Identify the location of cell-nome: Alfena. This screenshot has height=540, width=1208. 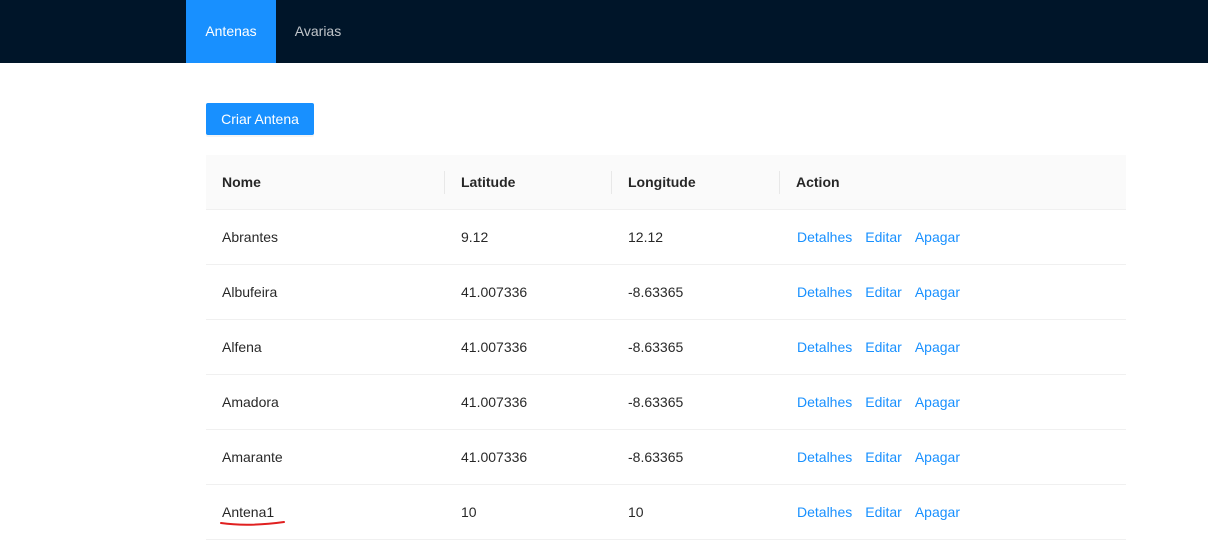
(242, 347).